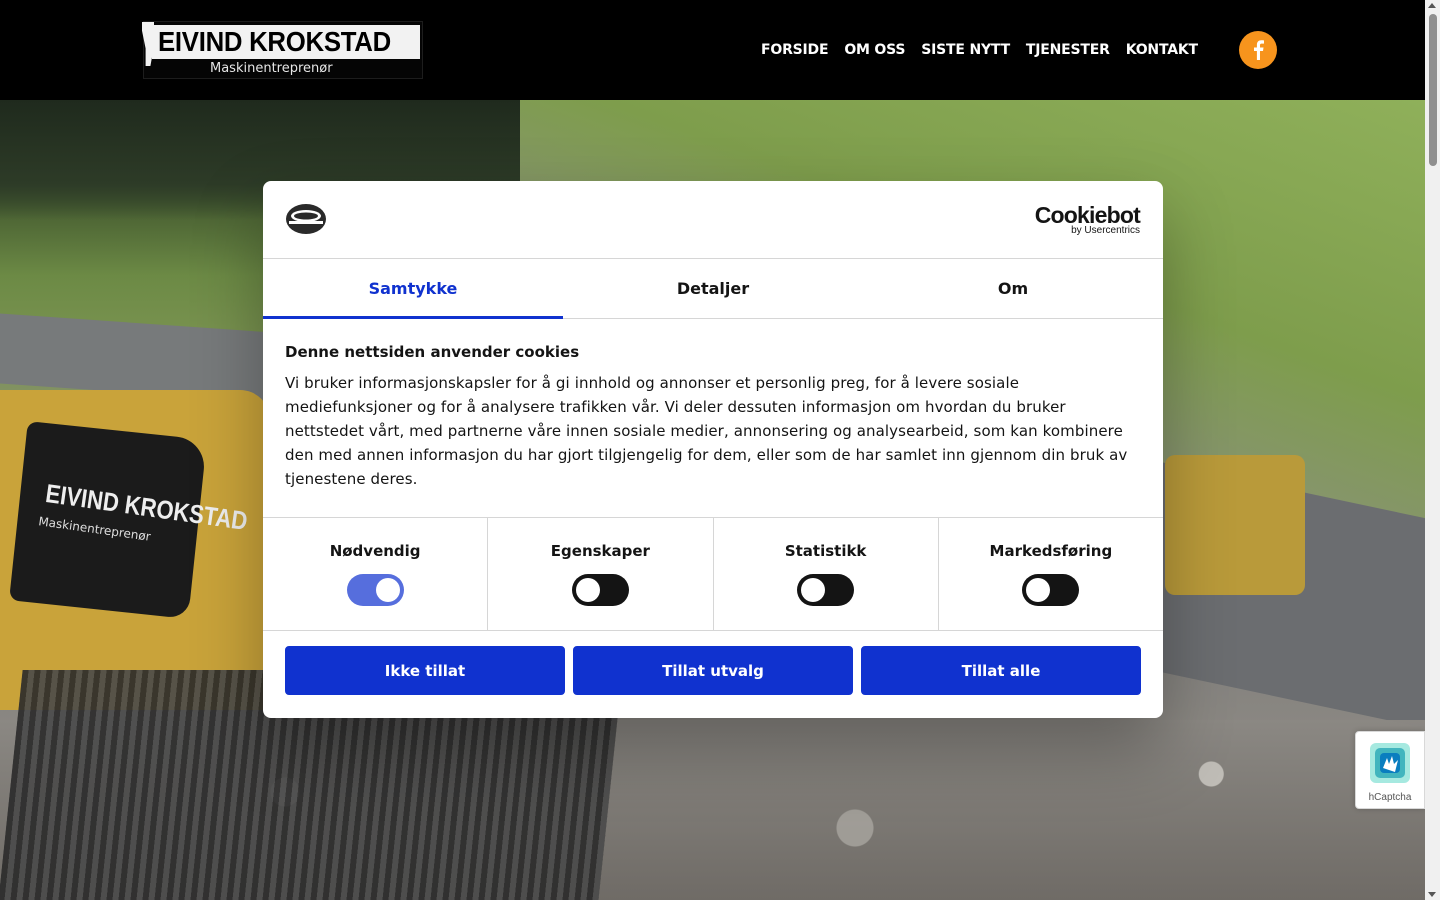  I want to click on scroll-up-arrow-icon, so click(1432, 5).